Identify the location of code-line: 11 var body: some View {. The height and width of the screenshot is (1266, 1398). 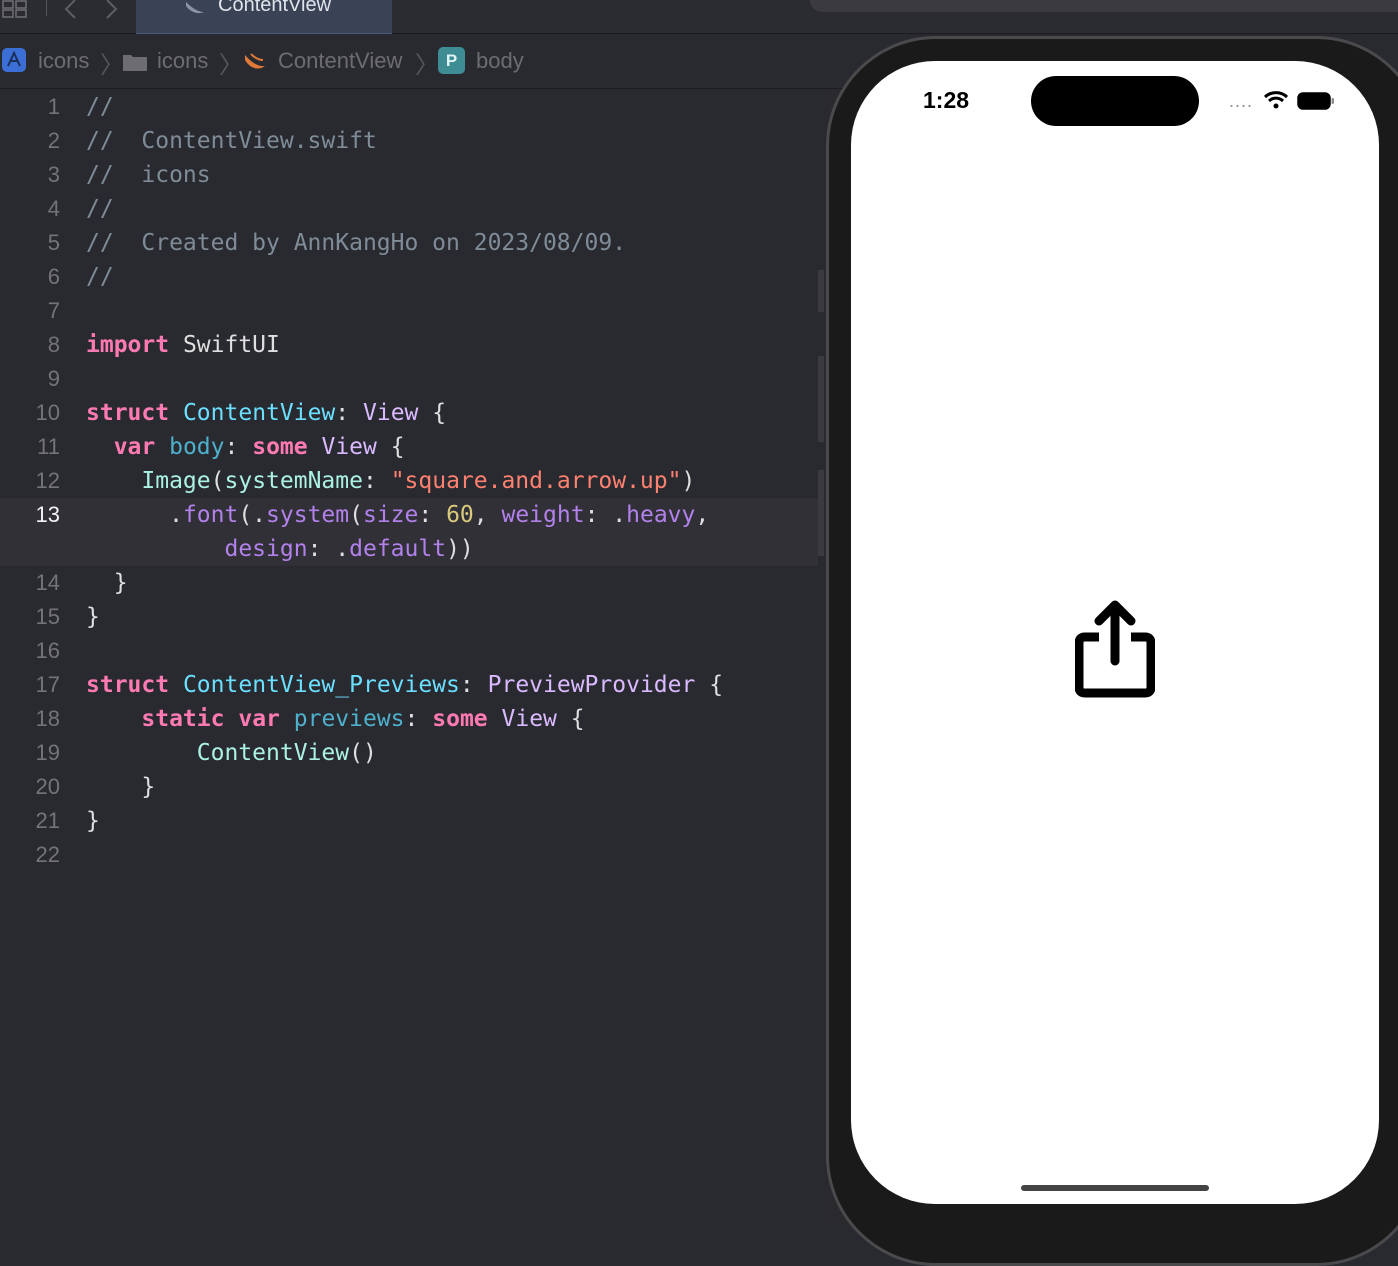
(413, 447).